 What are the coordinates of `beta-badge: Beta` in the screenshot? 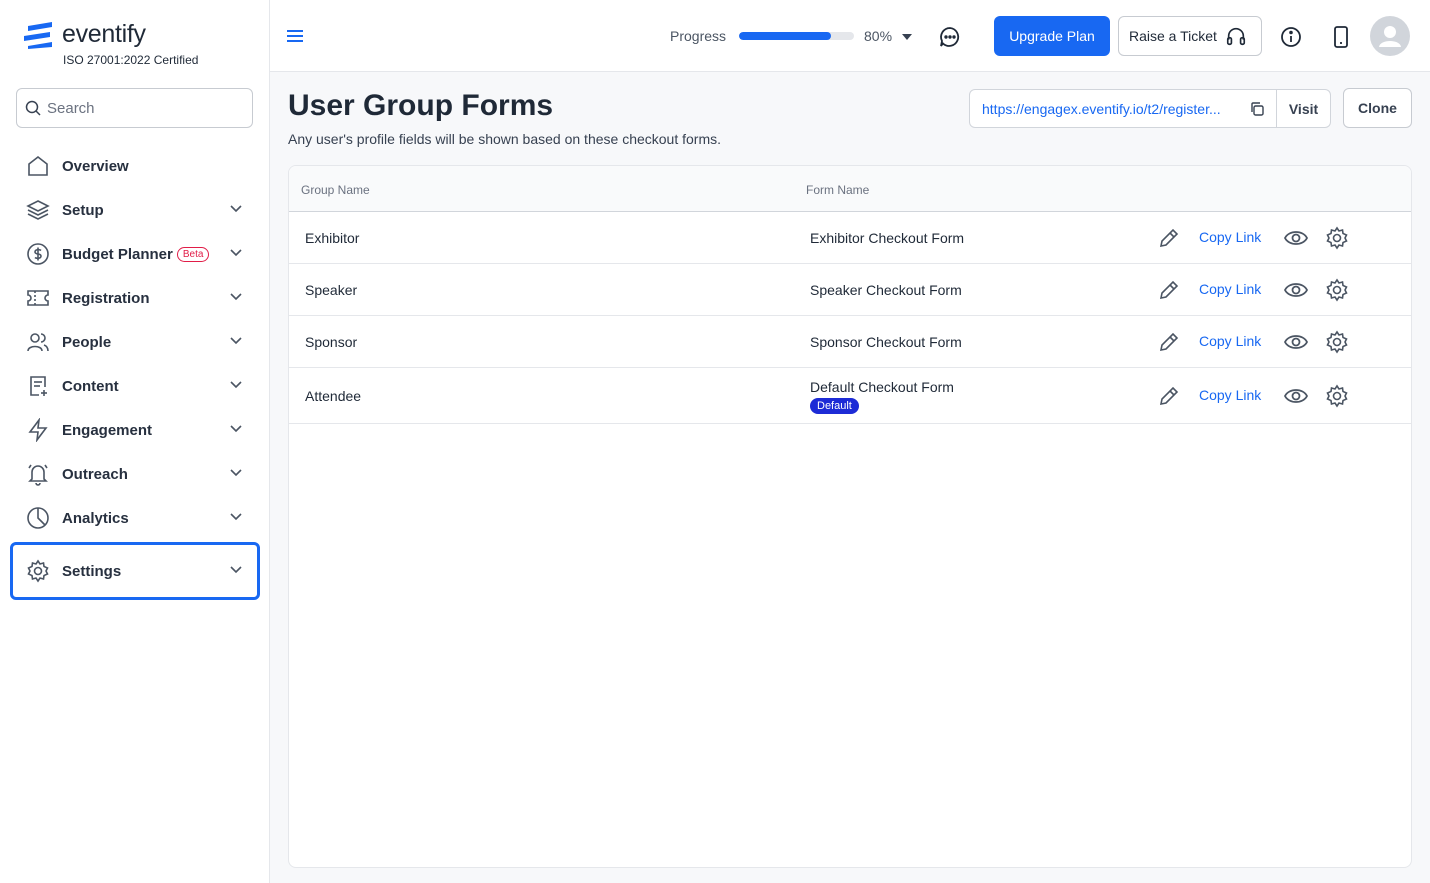 It's located at (193, 254).